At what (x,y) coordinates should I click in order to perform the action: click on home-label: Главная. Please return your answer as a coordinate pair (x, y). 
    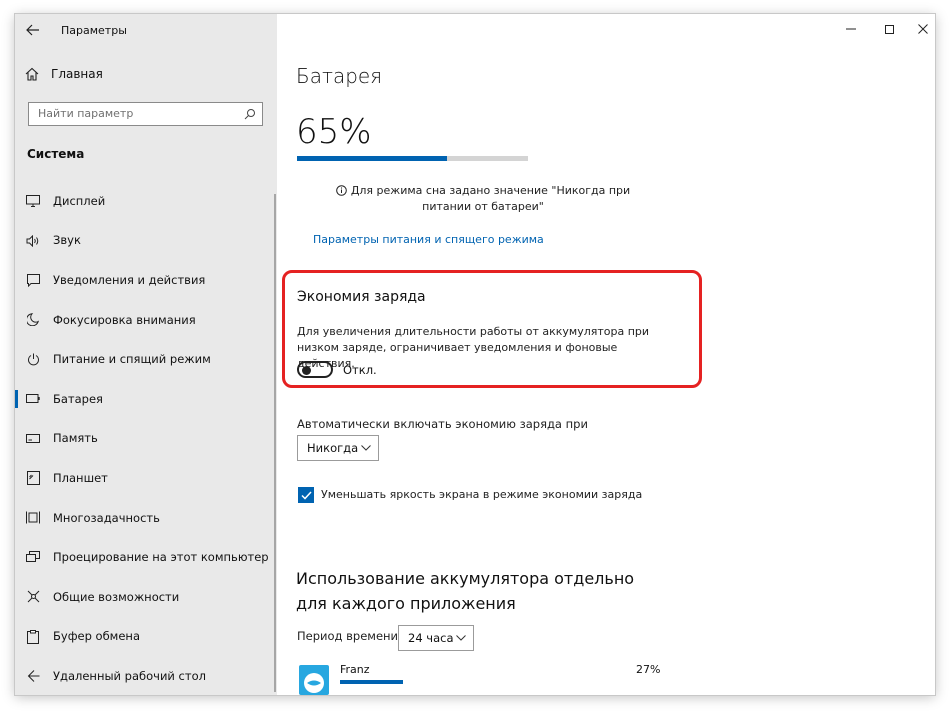
    Looking at the image, I should click on (77, 74).